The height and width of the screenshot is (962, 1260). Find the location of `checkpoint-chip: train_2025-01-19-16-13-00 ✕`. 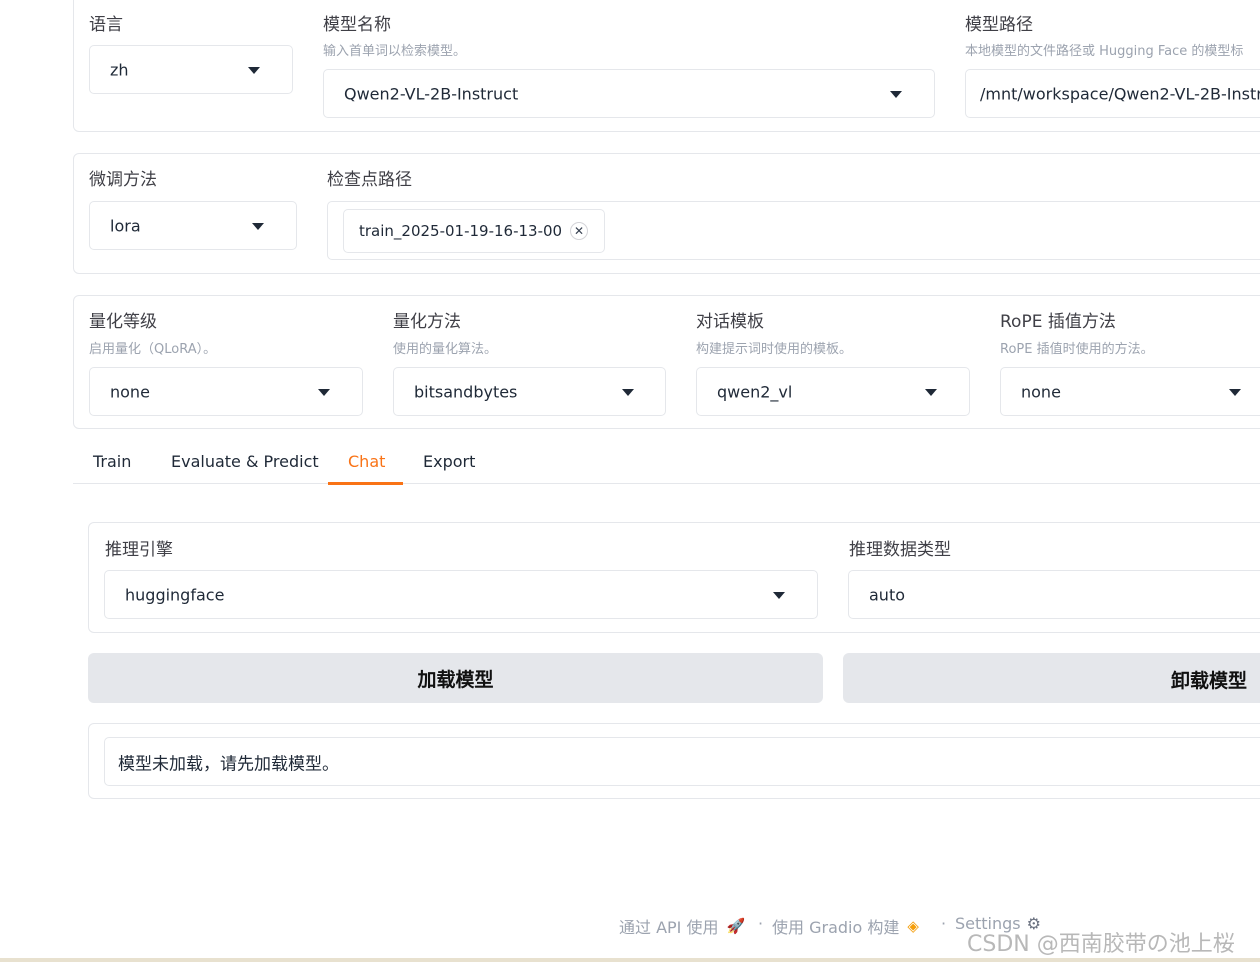

checkpoint-chip: train_2025-01-19-16-13-00 ✕ is located at coordinates (474, 231).